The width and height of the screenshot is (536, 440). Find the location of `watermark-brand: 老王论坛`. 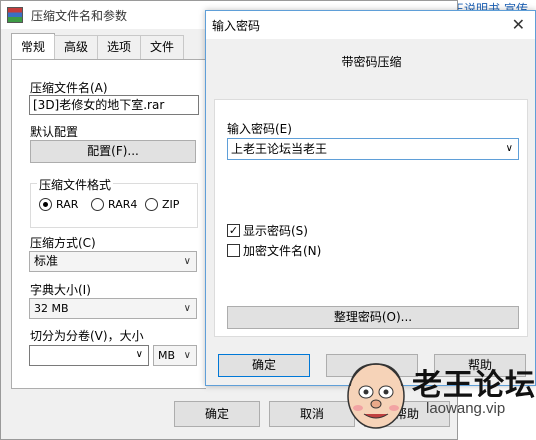

watermark-brand: 老王论坛 is located at coordinates (474, 385).